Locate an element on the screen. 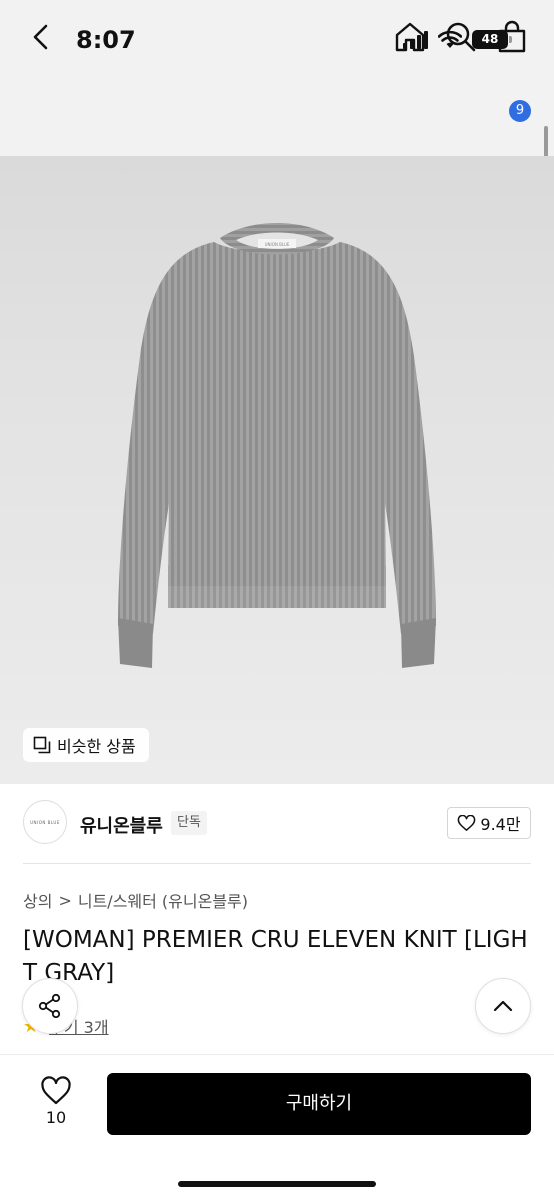 The image size is (554, 1200). back-arrow-icon is located at coordinates (41, 37).